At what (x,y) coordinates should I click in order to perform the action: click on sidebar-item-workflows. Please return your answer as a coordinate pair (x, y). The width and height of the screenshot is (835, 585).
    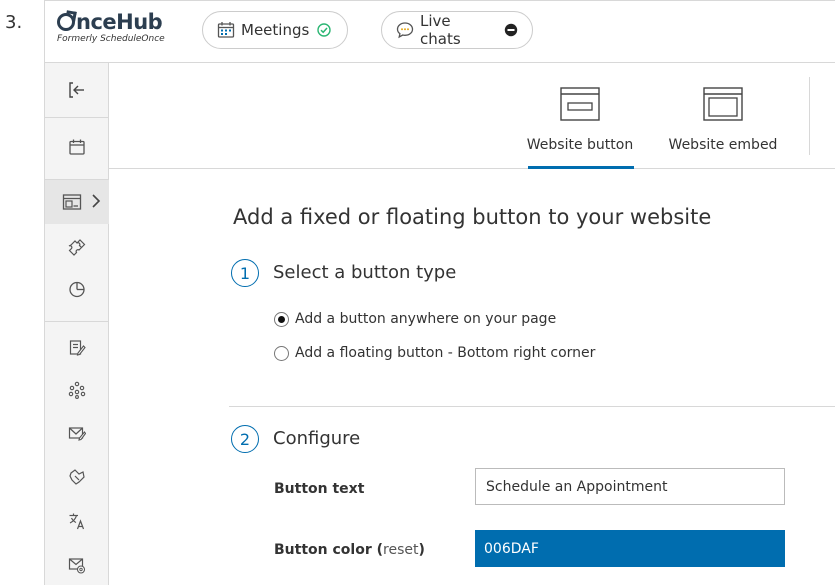
    Looking at the image, I should click on (77, 390).